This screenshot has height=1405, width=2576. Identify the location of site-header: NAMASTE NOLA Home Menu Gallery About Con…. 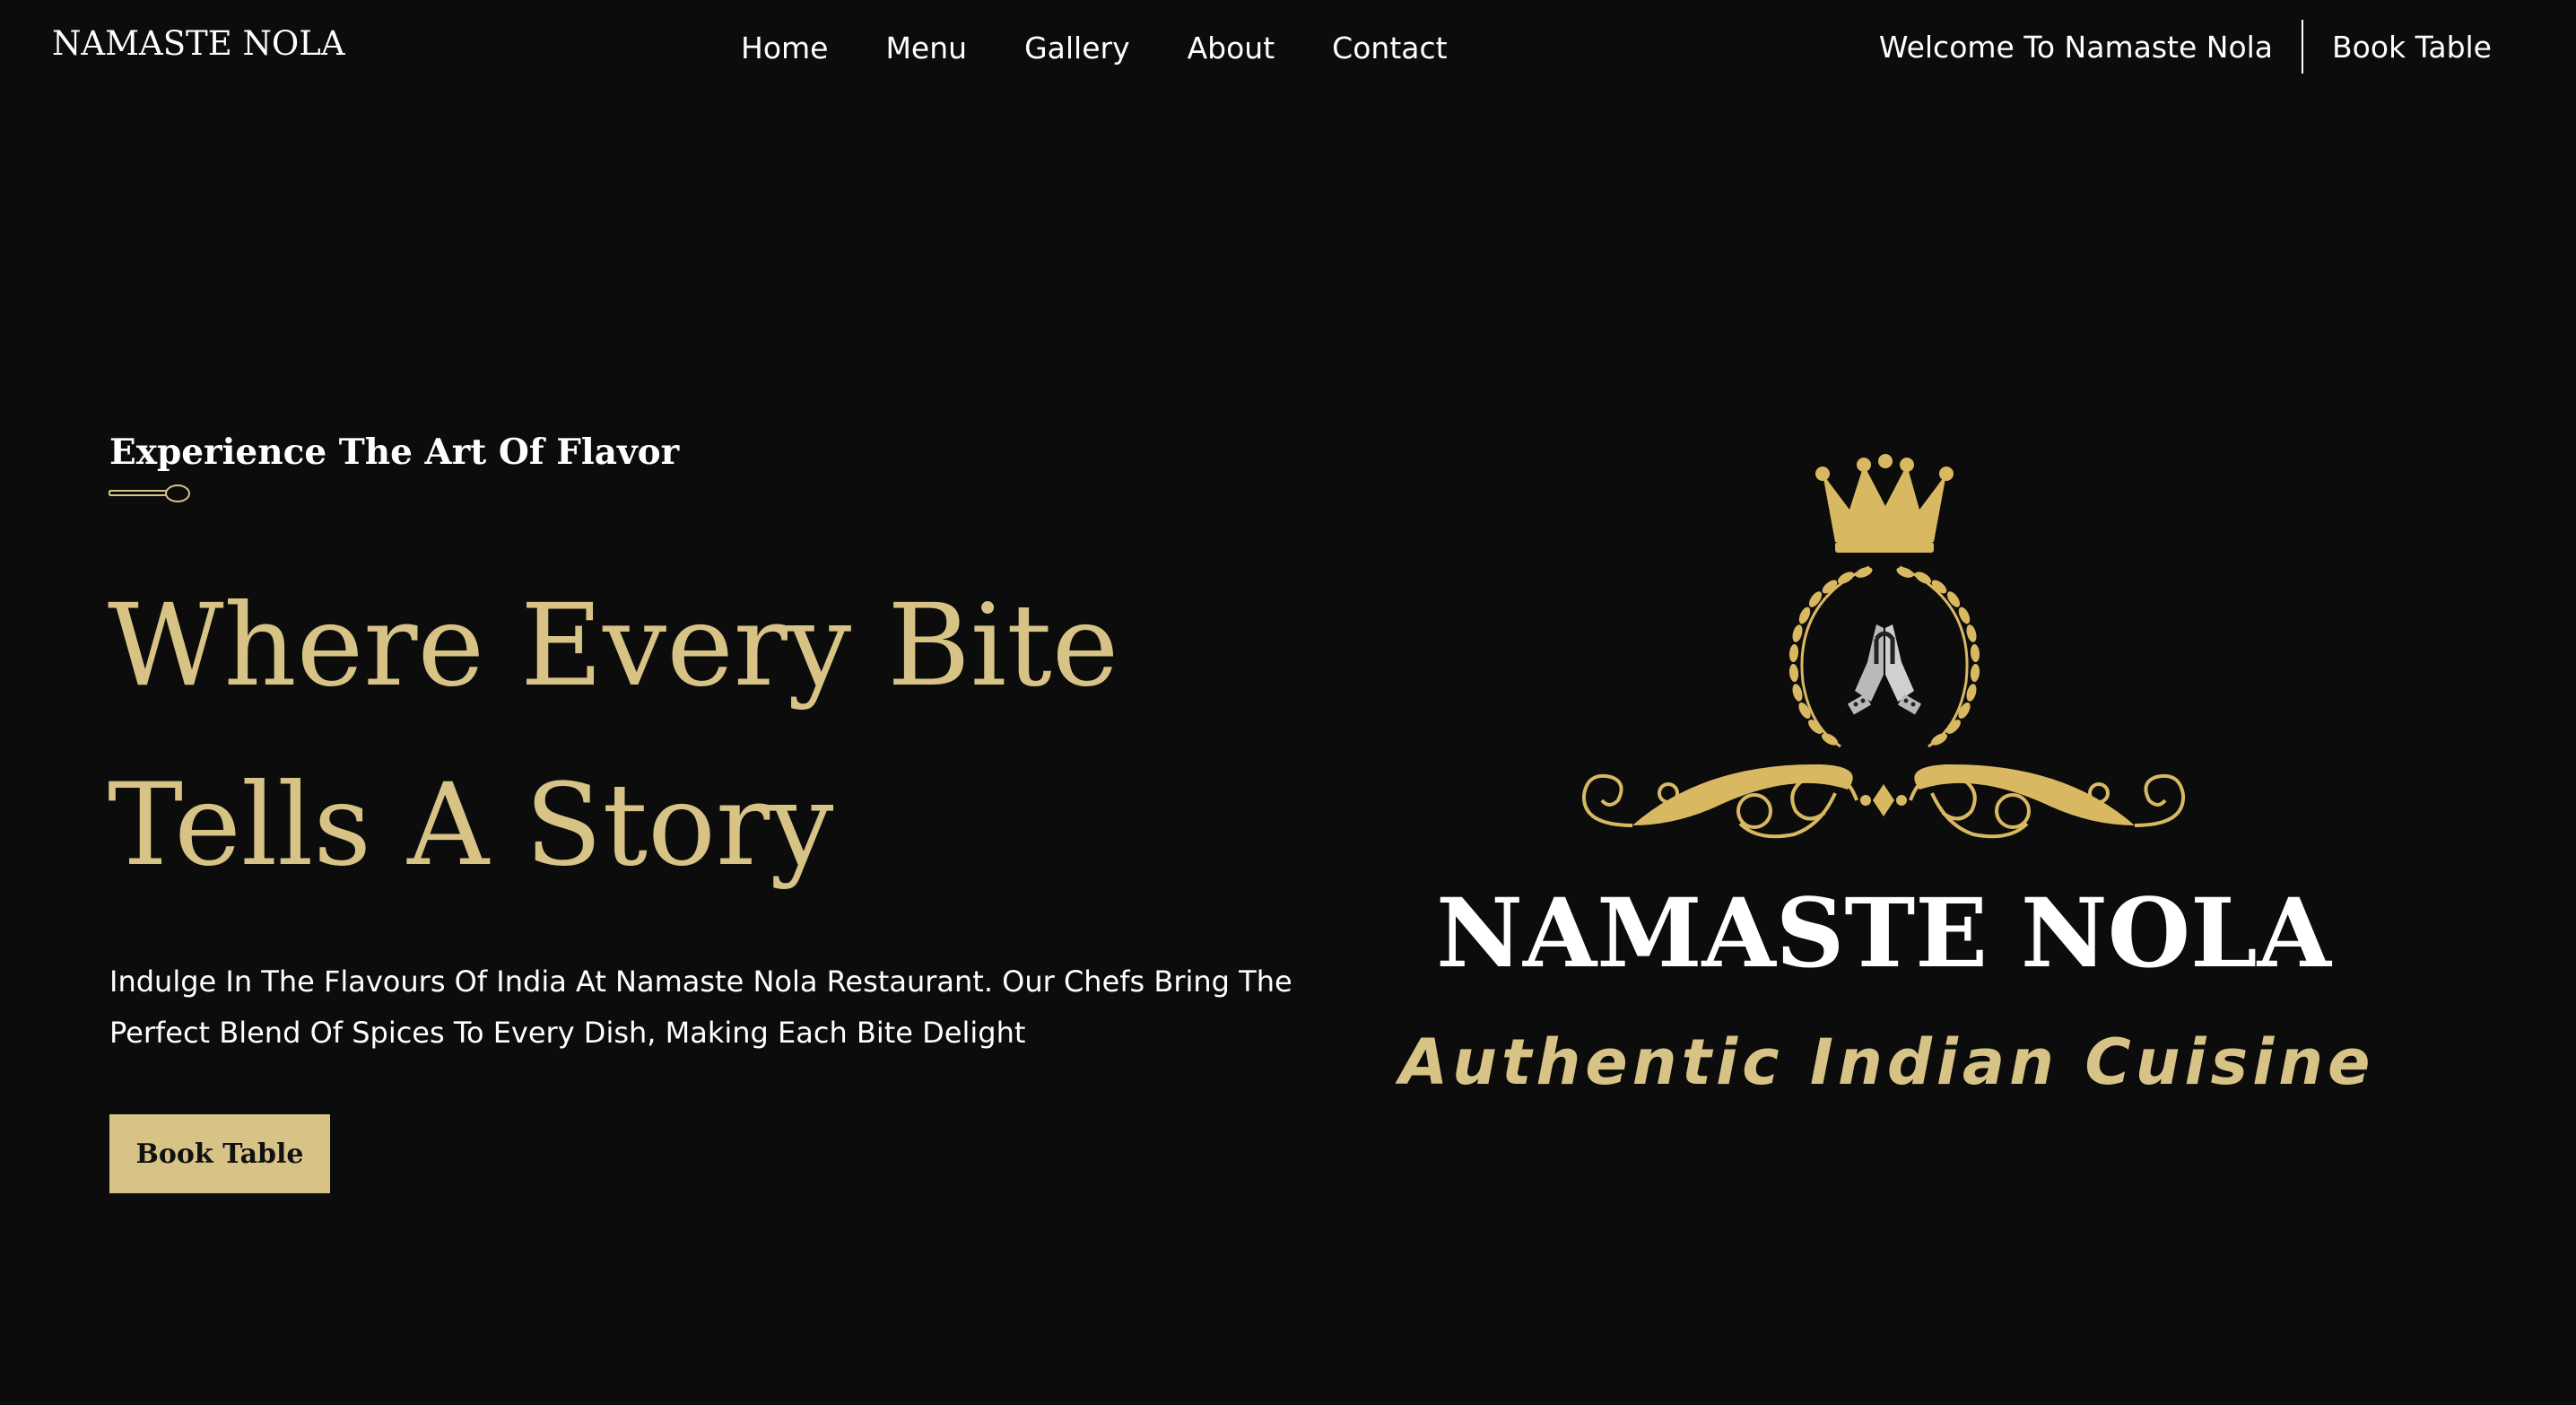
(1288, 49).